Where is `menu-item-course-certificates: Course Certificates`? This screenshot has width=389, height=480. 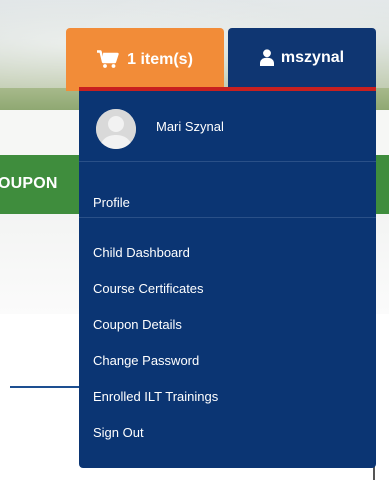 menu-item-course-certificates: Course Certificates is located at coordinates (148, 288).